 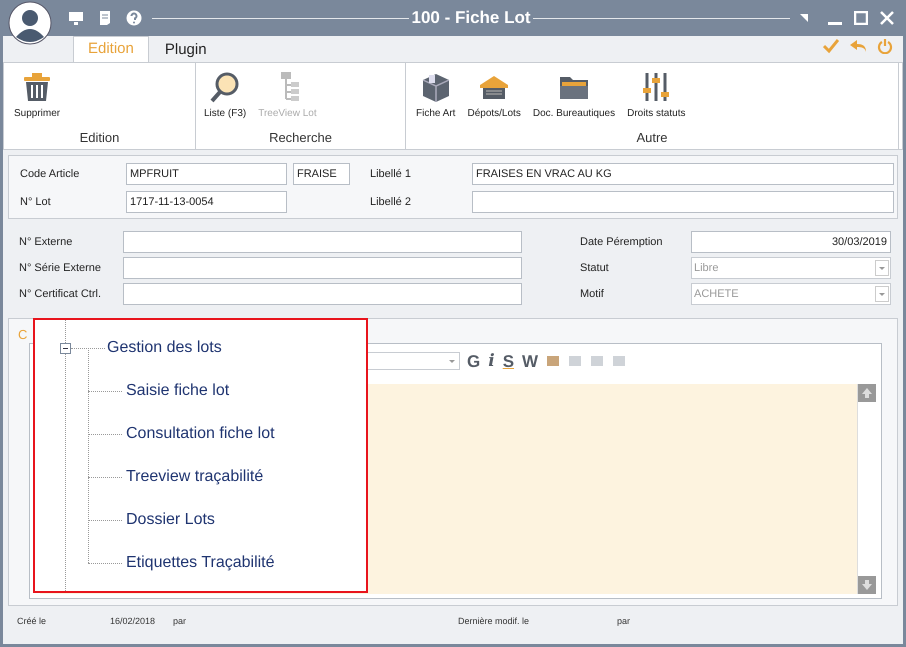 I want to click on ribbon-button: Supprimer, so click(x=37, y=96).